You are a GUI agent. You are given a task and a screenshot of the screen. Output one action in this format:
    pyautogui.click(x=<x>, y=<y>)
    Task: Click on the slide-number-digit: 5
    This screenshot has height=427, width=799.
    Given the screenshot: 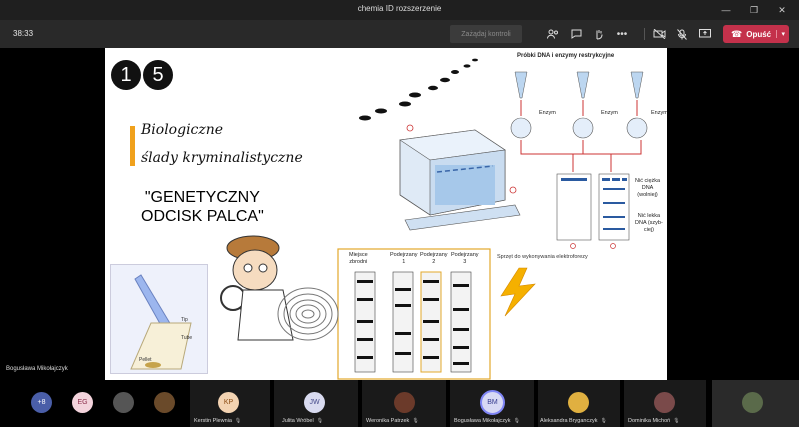 What is the action you would take?
    pyautogui.click(x=158, y=75)
    